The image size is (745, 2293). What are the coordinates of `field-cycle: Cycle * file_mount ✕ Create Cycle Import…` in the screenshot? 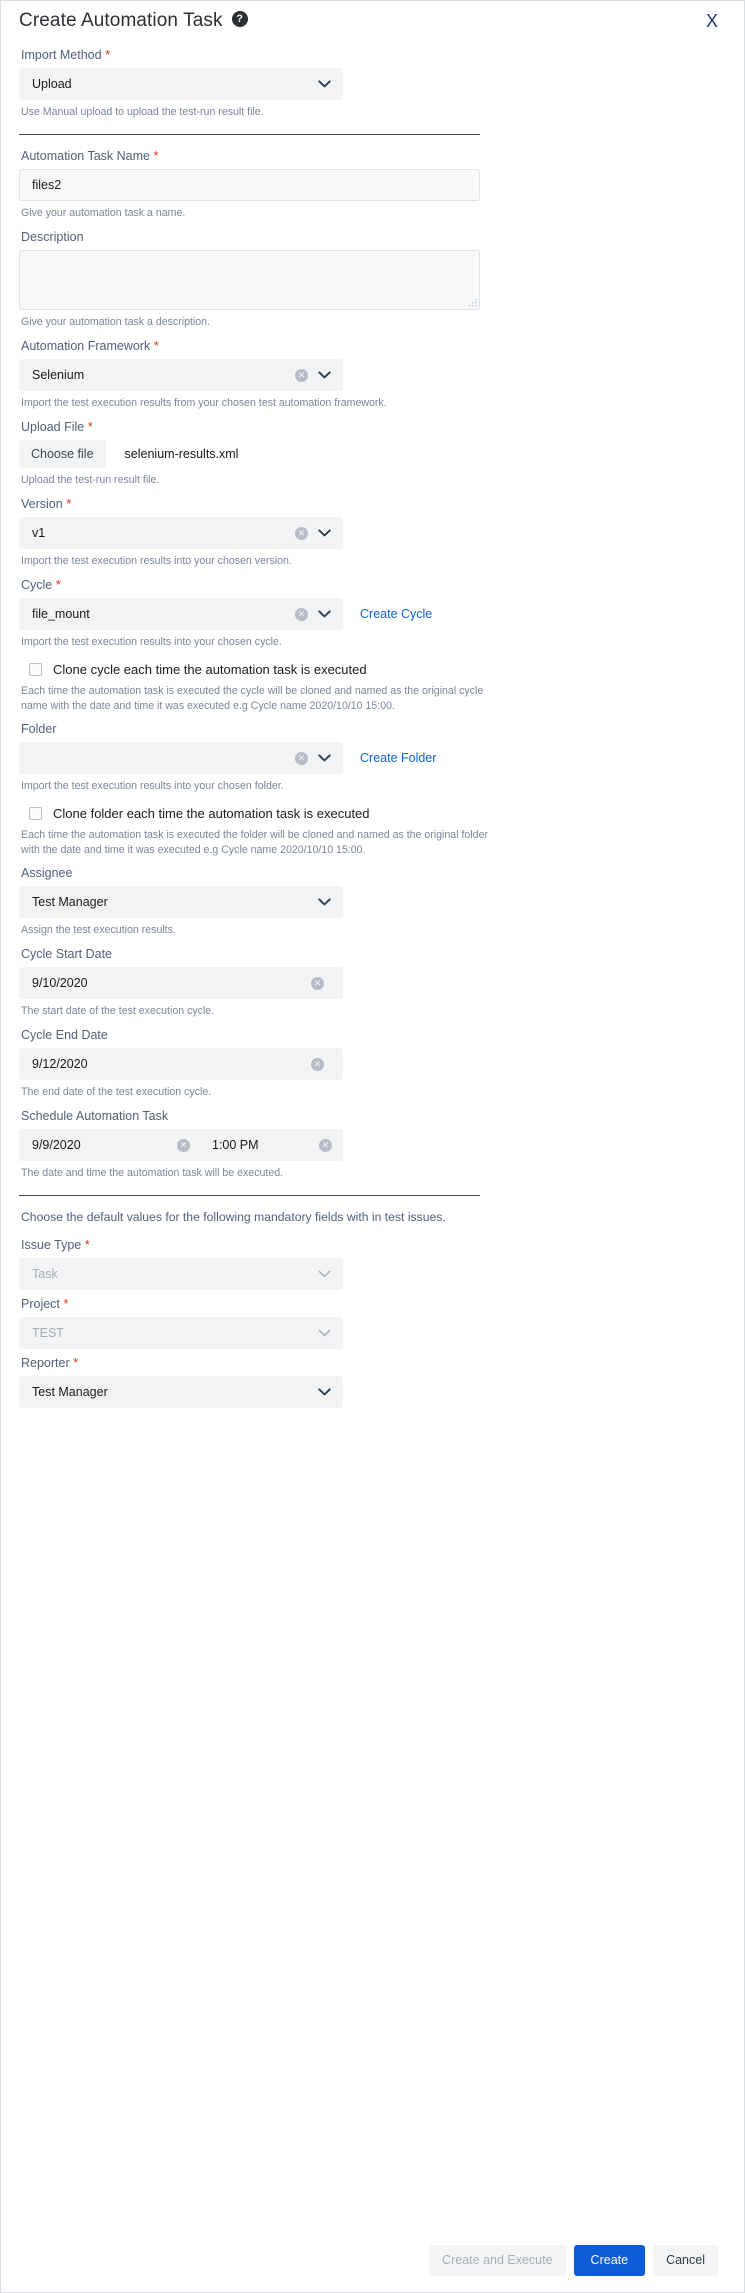 It's located at (372, 649).